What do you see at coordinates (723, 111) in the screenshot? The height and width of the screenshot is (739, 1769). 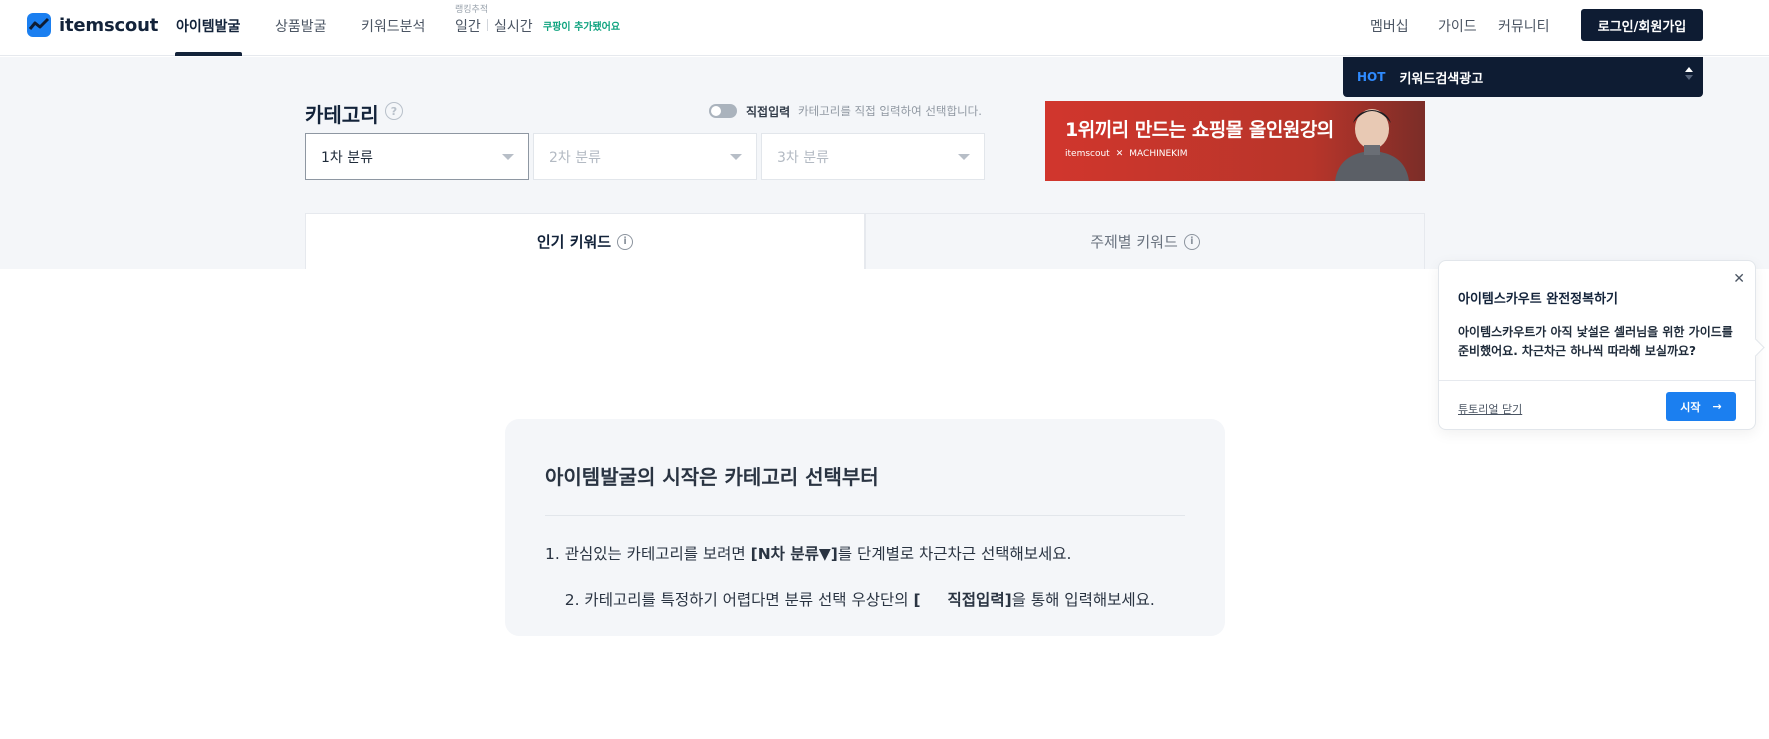 I see `direct-input-toggle` at bounding box center [723, 111].